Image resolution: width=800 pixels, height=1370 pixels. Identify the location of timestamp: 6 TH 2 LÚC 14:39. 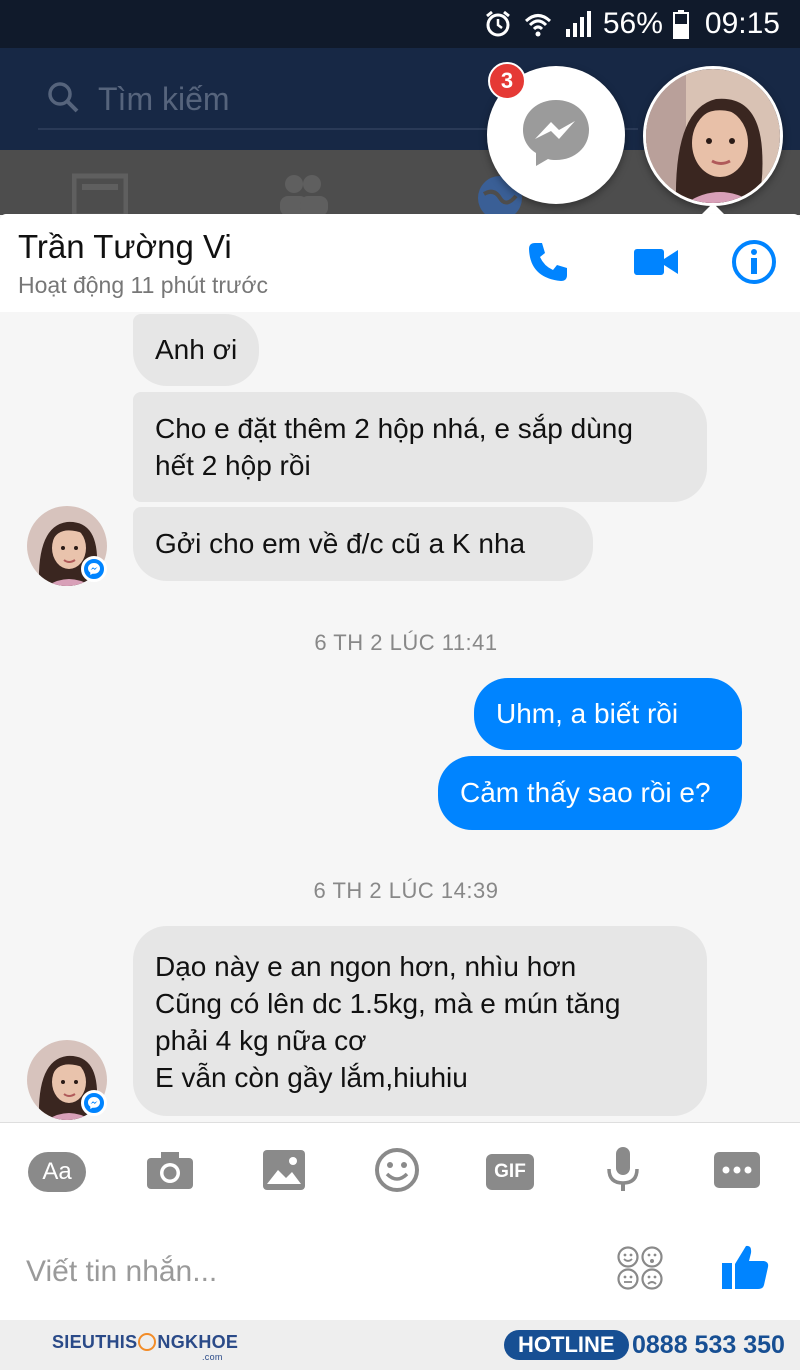
(406, 890).